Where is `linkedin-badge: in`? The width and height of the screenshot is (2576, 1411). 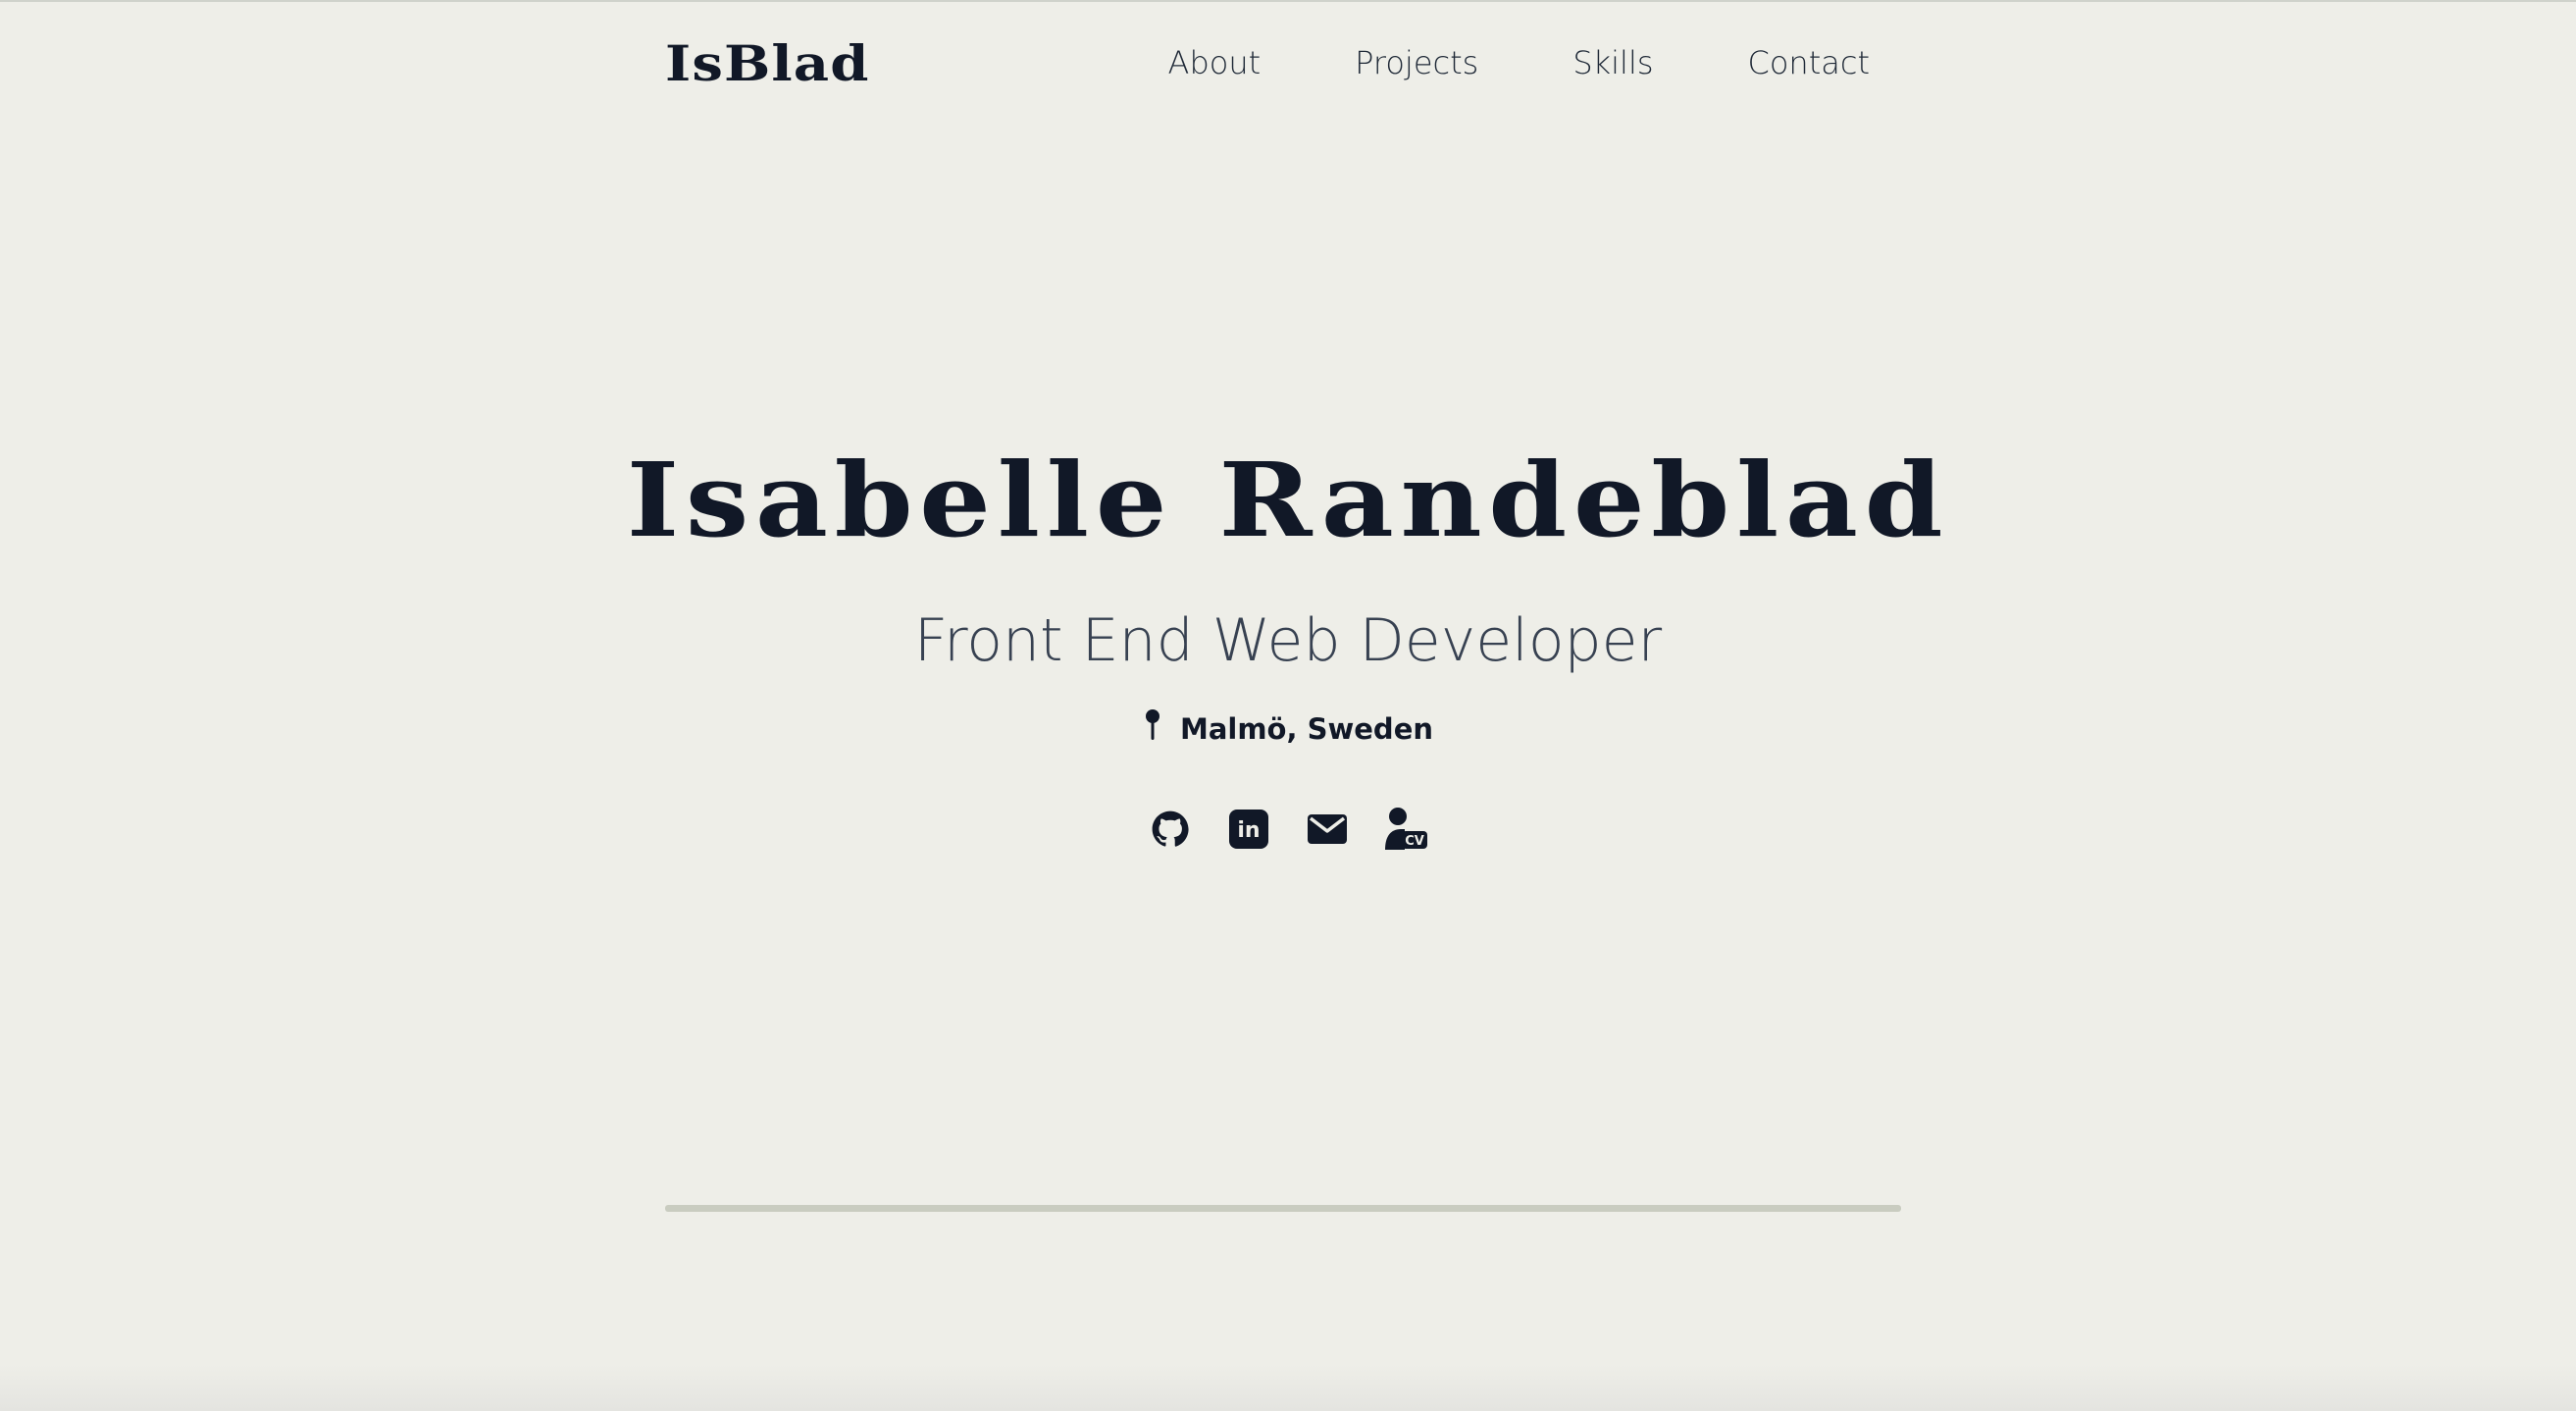
linkedin-badge: in is located at coordinates (1248, 831).